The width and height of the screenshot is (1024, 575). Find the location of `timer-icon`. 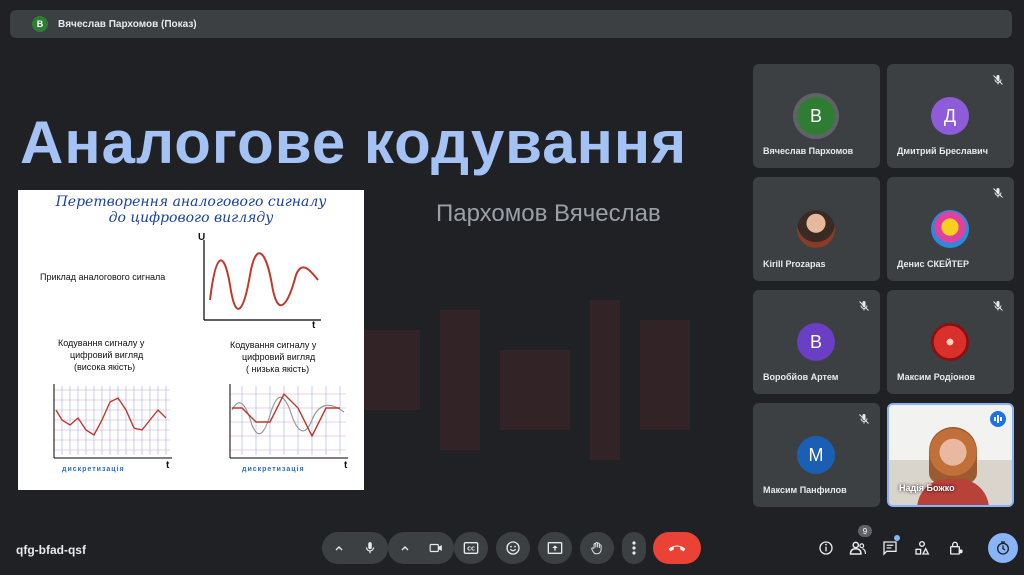

timer-icon is located at coordinates (1003, 548).